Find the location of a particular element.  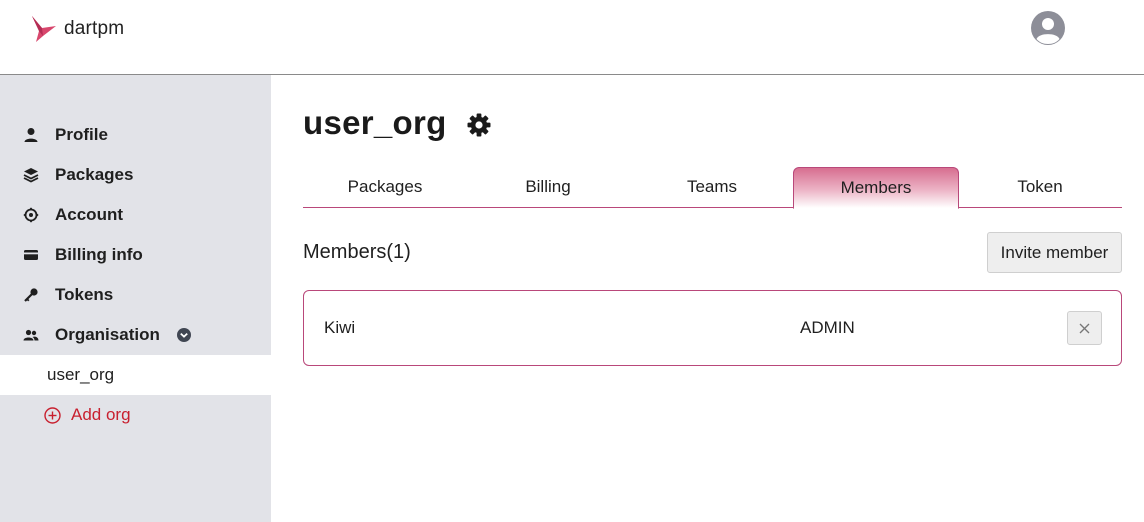

brand: dartpm is located at coordinates (77, 29).